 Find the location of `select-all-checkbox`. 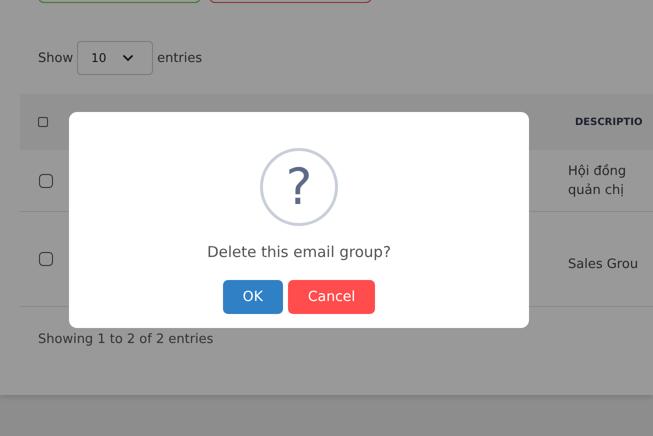

select-all-checkbox is located at coordinates (43, 122).